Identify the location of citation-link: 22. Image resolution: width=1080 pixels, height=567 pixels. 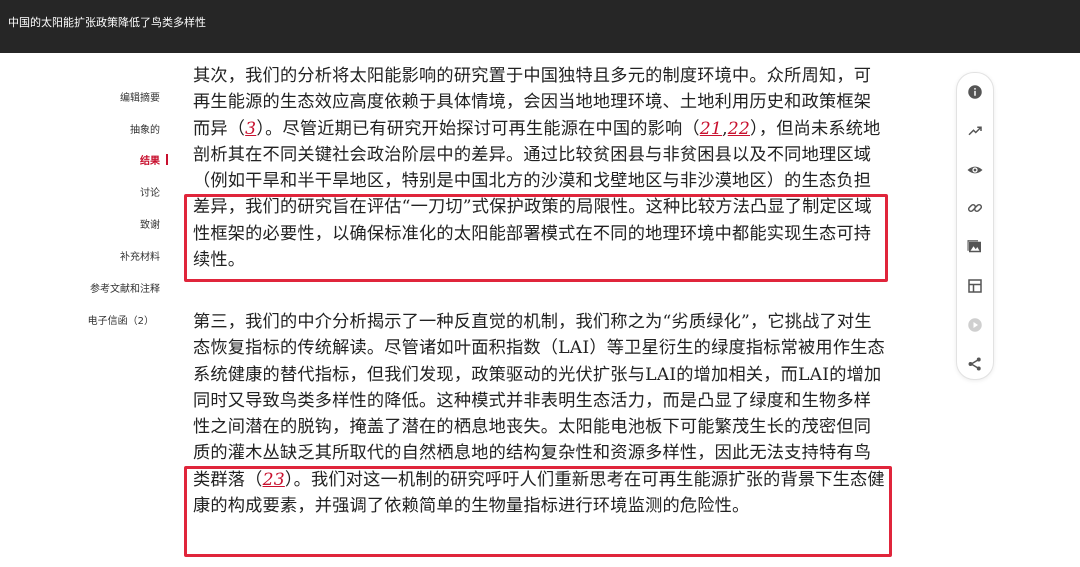
(739, 129).